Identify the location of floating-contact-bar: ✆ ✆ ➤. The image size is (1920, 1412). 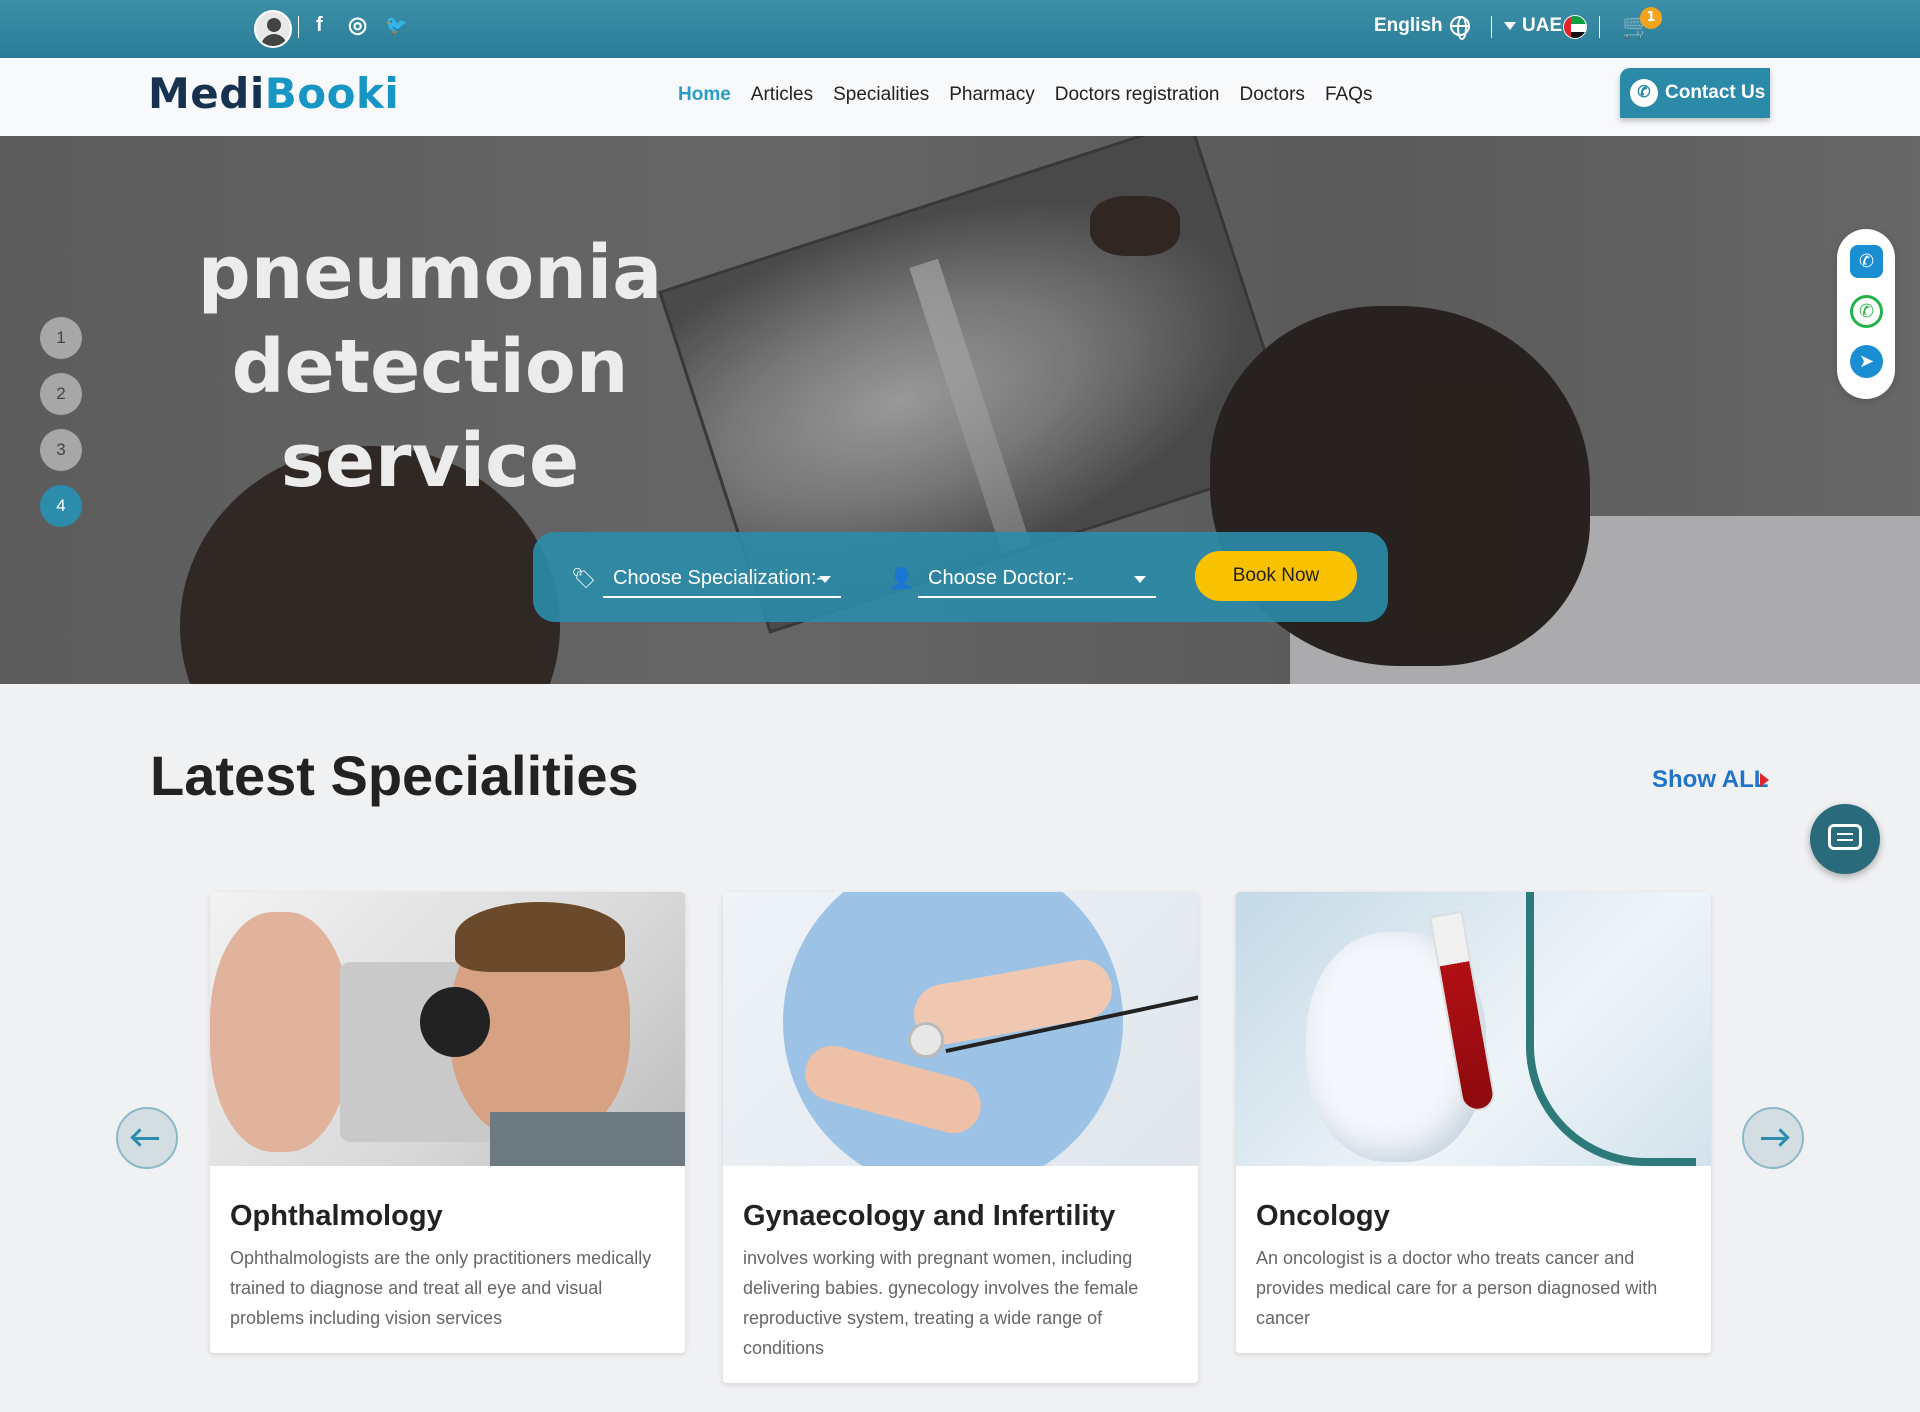
(1866, 314).